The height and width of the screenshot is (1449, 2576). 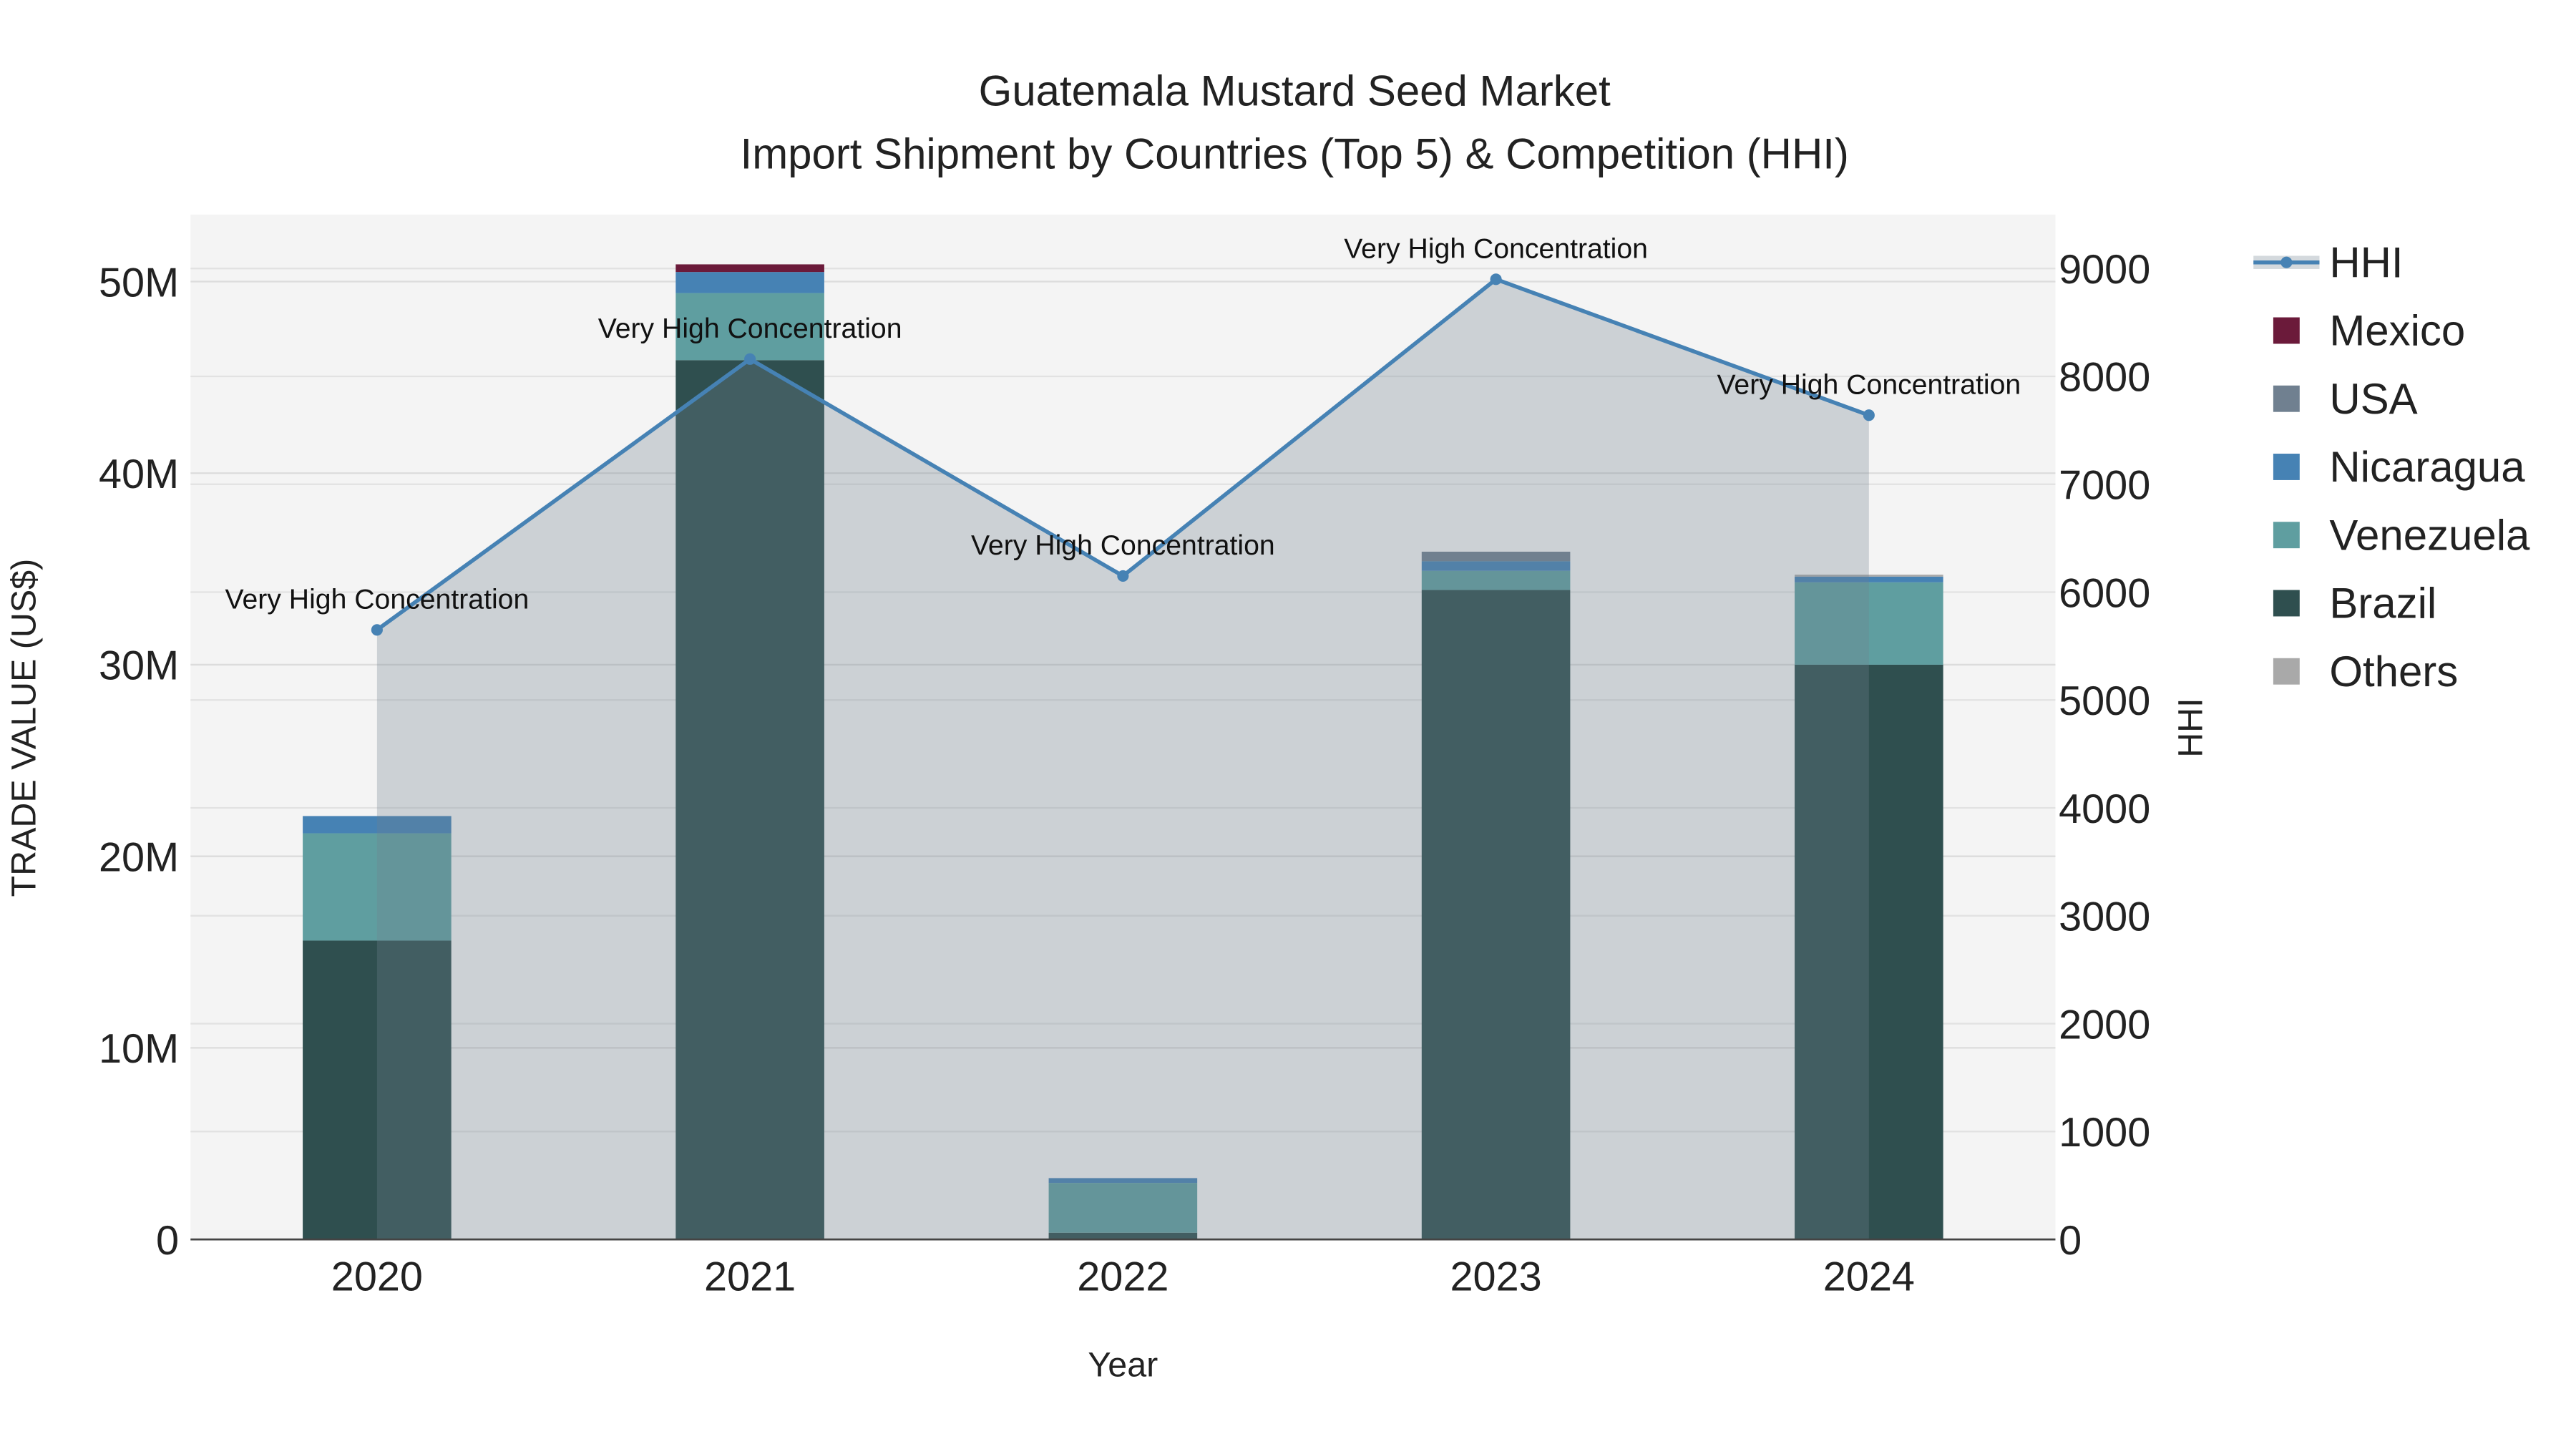 What do you see at coordinates (2104, 593) in the screenshot?
I see `y2-tick-label: 6000` at bounding box center [2104, 593].